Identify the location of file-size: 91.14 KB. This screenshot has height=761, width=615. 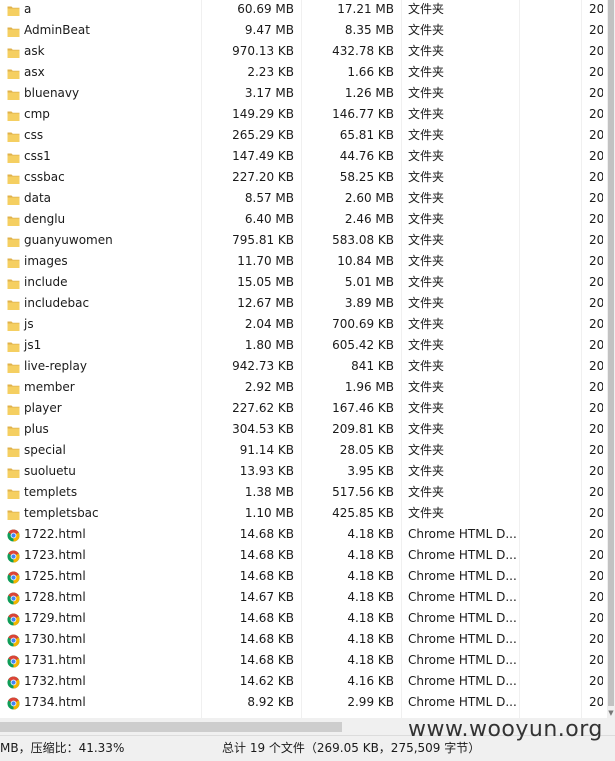
(266, 450).